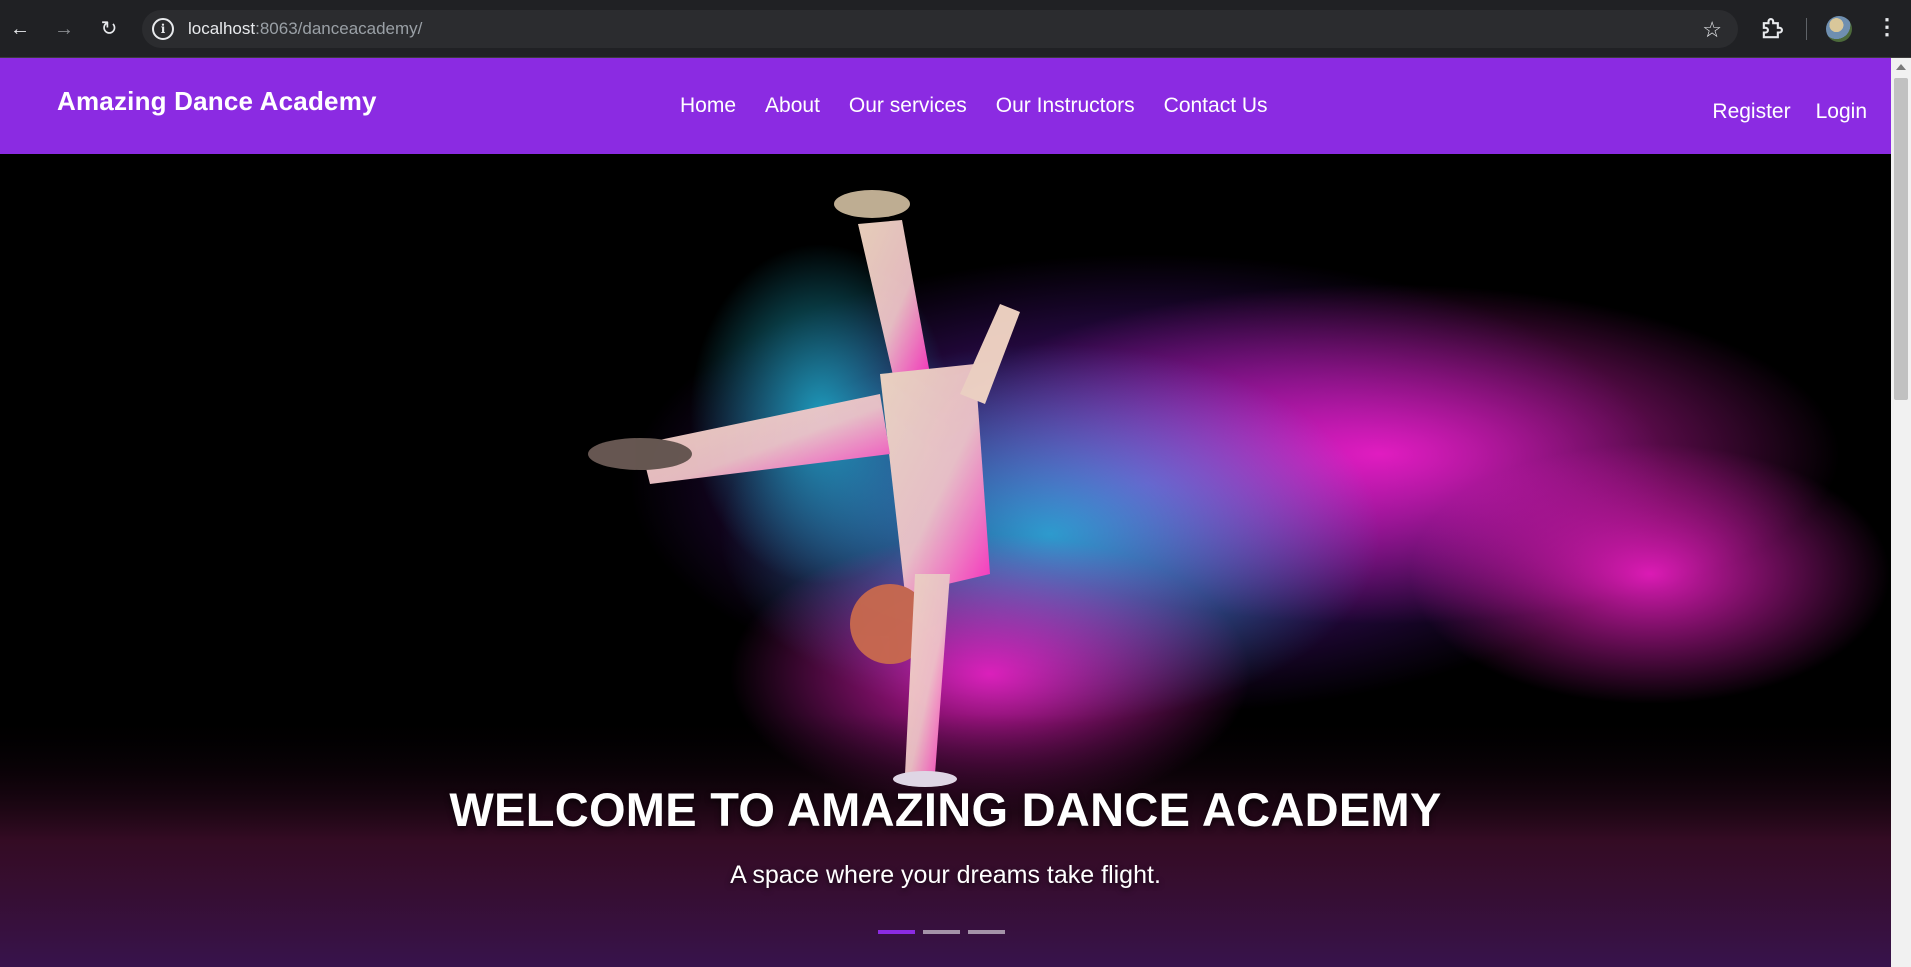  I want to click on carousel-indicators, so click(941, 932).